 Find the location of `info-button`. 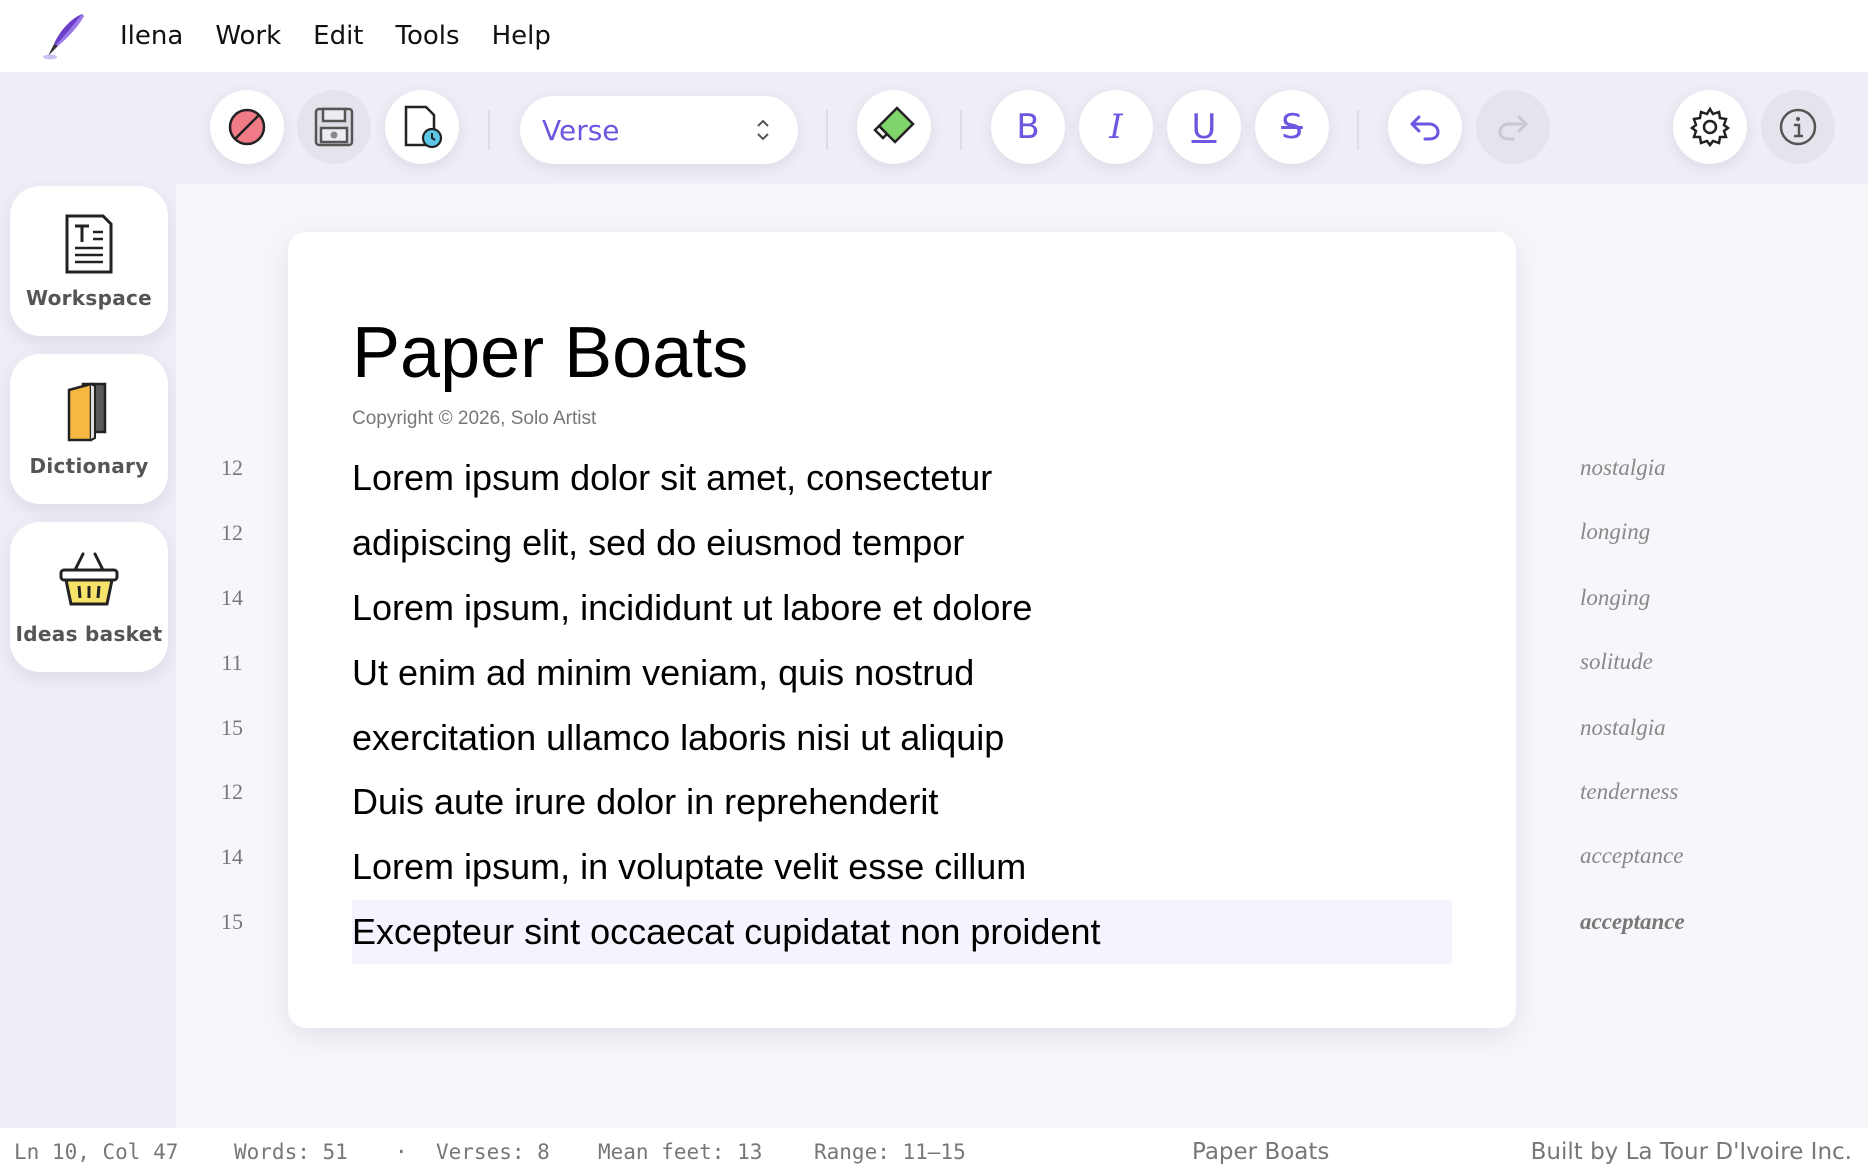

info-button is located at coordinates (1798, 127).